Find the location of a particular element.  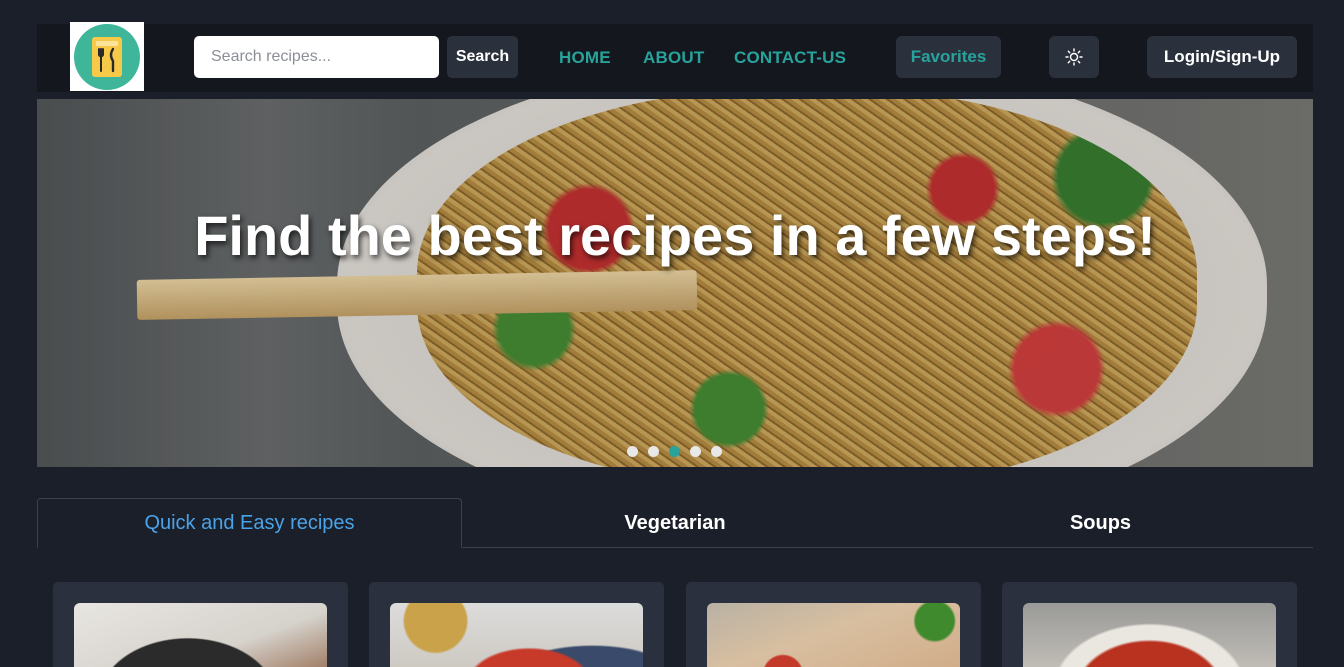

hero-title: Find the best recipes in a few steps! is located at coordinates (675, 235).